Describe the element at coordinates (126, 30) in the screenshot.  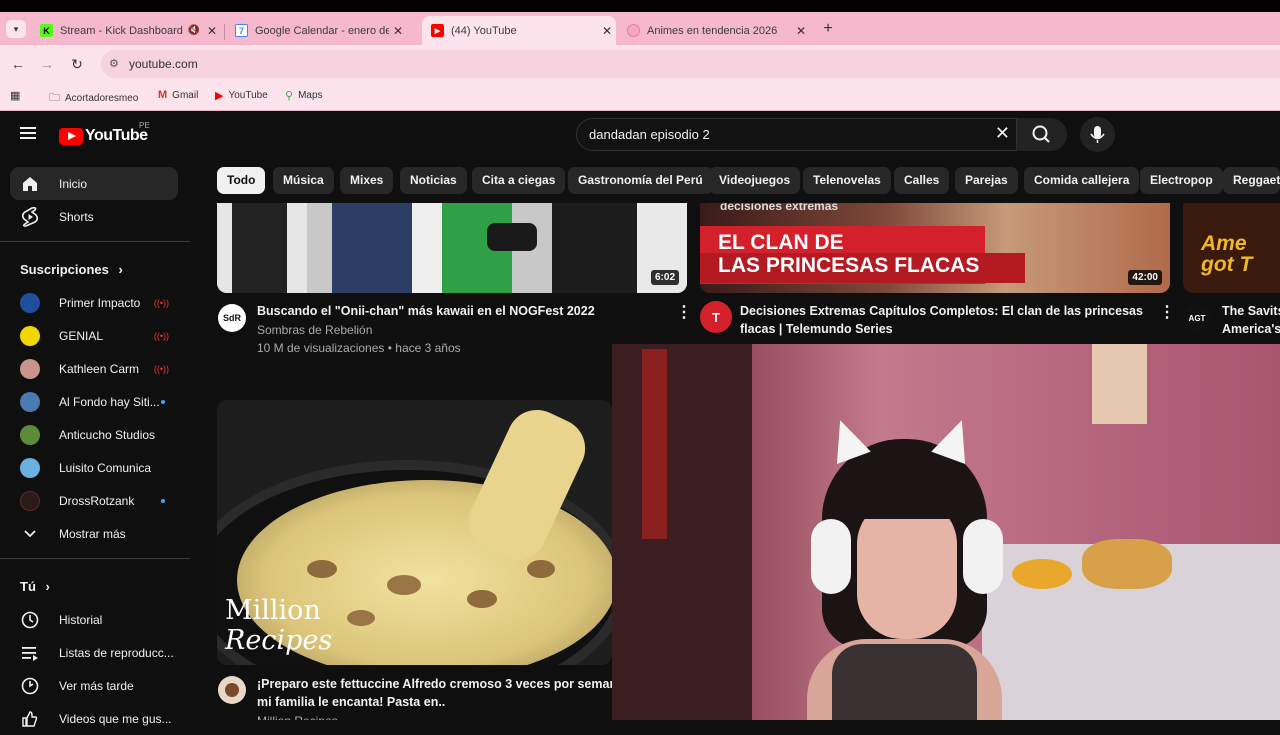
I see `tab-kick: K Stream - Kick Dashboard 🔇 ✕` at that location.